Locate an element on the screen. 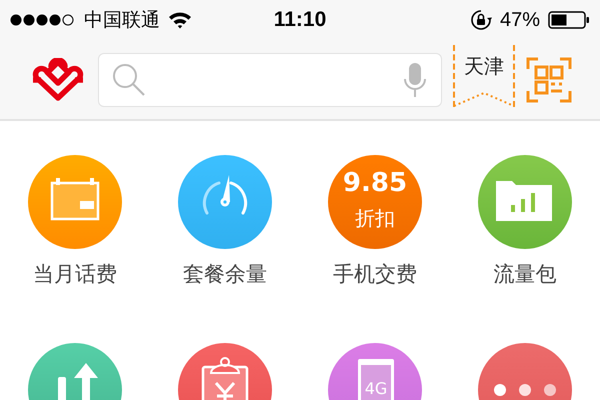 The height and width of the screenshot is (400, 600). discount-label: 折扣 is located at coordinates (375, 218).